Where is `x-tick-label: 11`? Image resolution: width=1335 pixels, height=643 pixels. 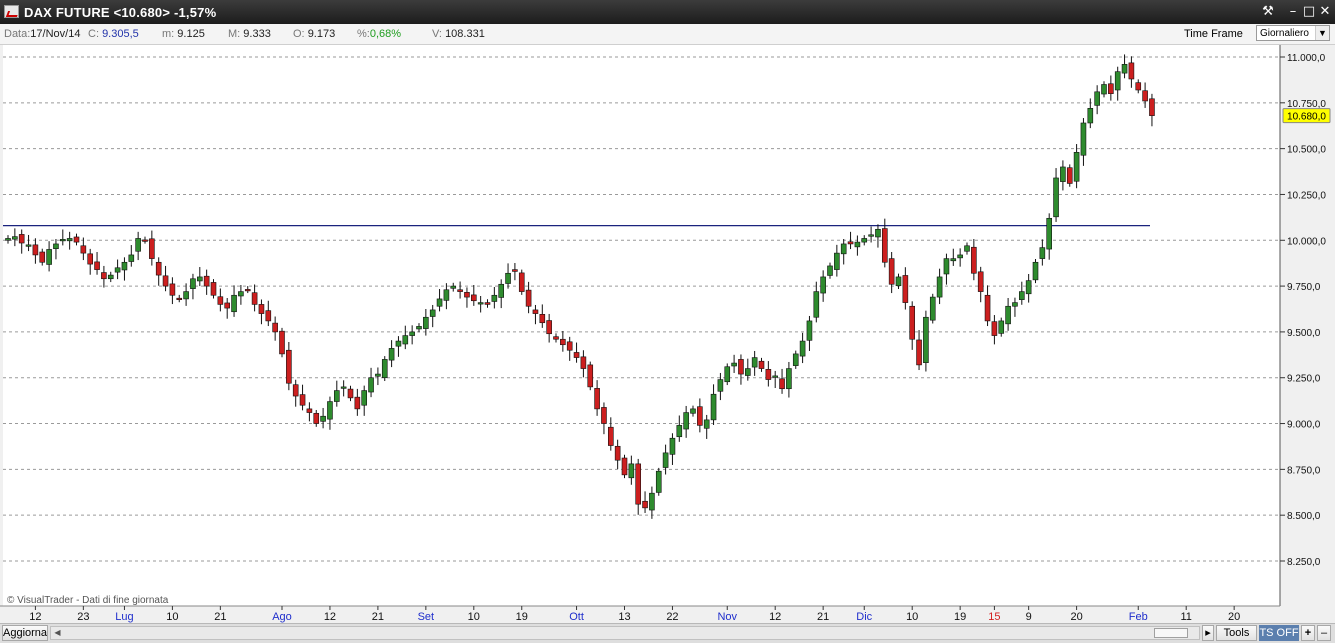 x-tick-label: 11 is located at coordinates (1185, 617).